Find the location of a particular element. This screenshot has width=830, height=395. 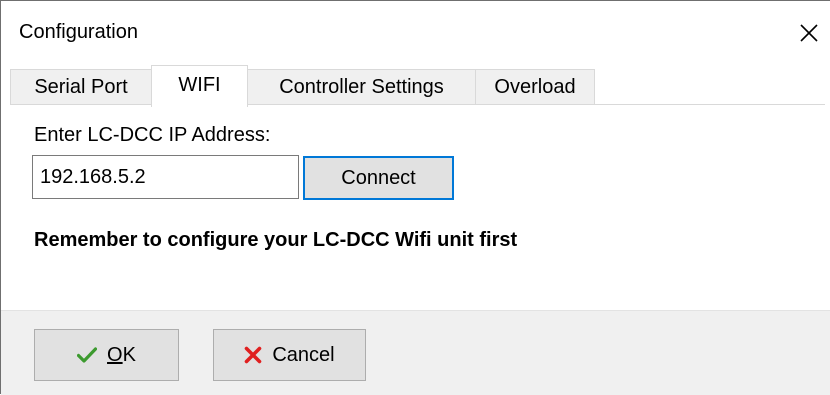

ip-address-label: Enter LC-DCC IP Address: is located at coordinates (152, 135).